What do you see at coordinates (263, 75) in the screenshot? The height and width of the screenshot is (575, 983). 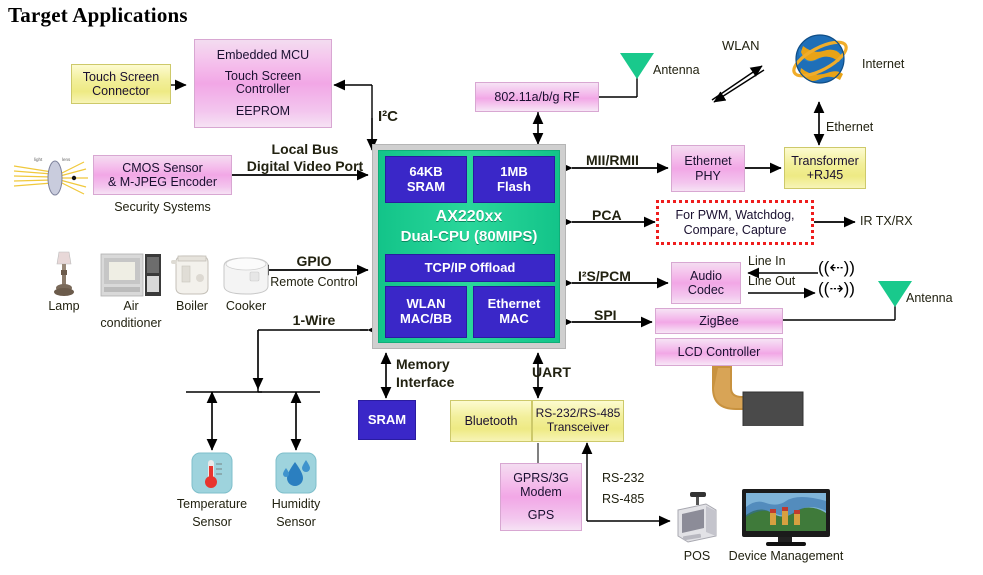 I see `touch-screen-controller-line1: Touch Screen` at bounding box center [263, 75].